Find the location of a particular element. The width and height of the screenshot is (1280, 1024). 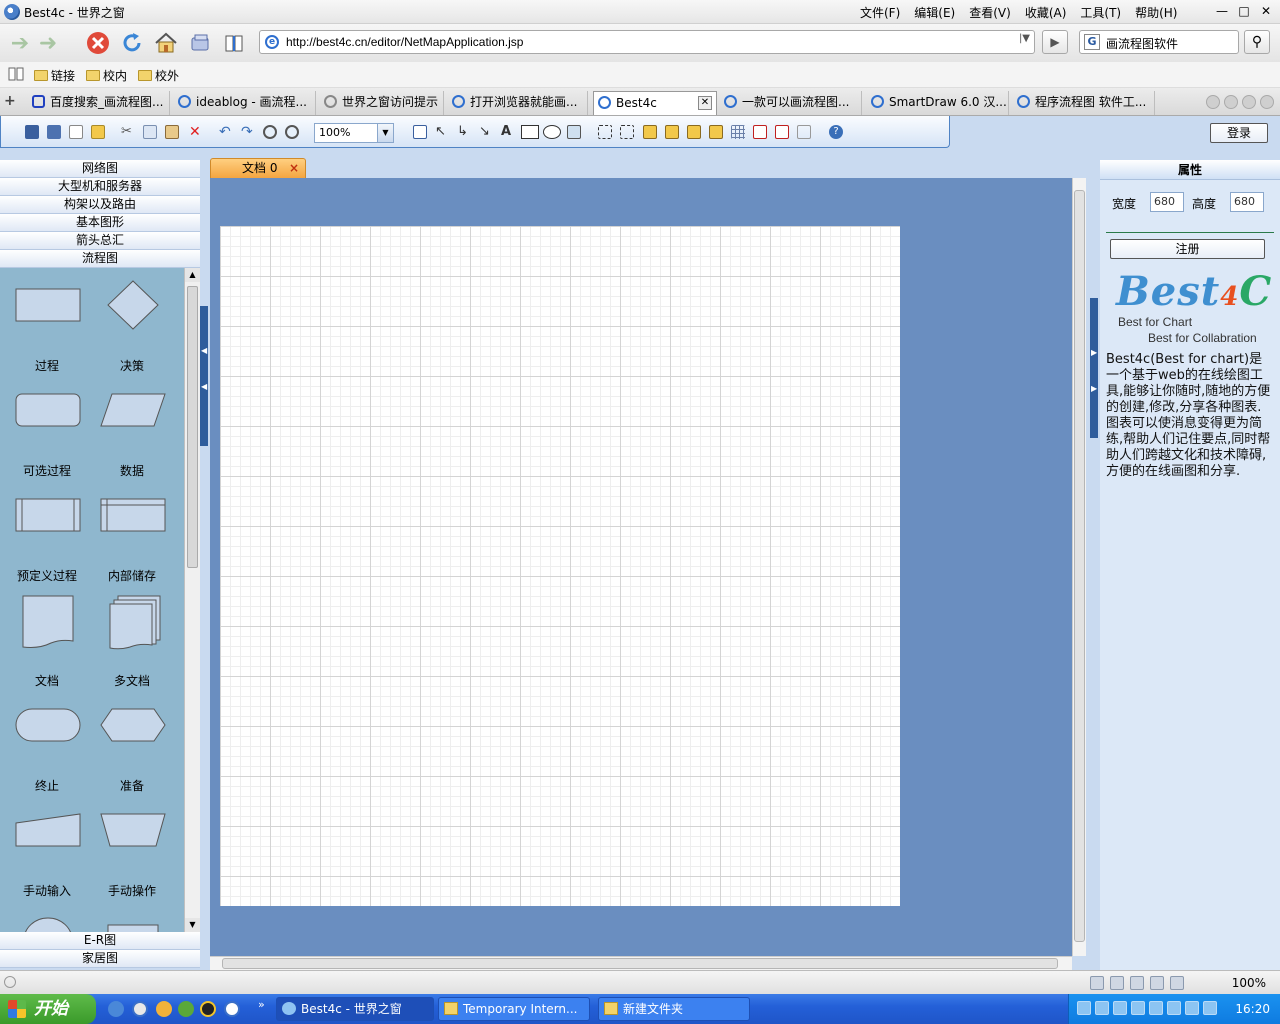

help-icon: ? is located at coordinates (836, 132).